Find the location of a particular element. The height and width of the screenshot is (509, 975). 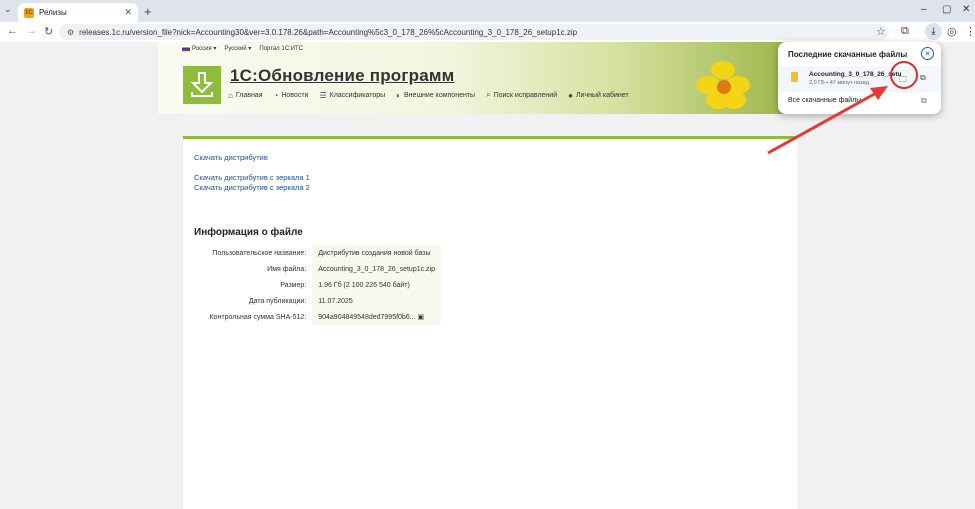

menu-icon: ⋮ is located at coordinates (970, 31).